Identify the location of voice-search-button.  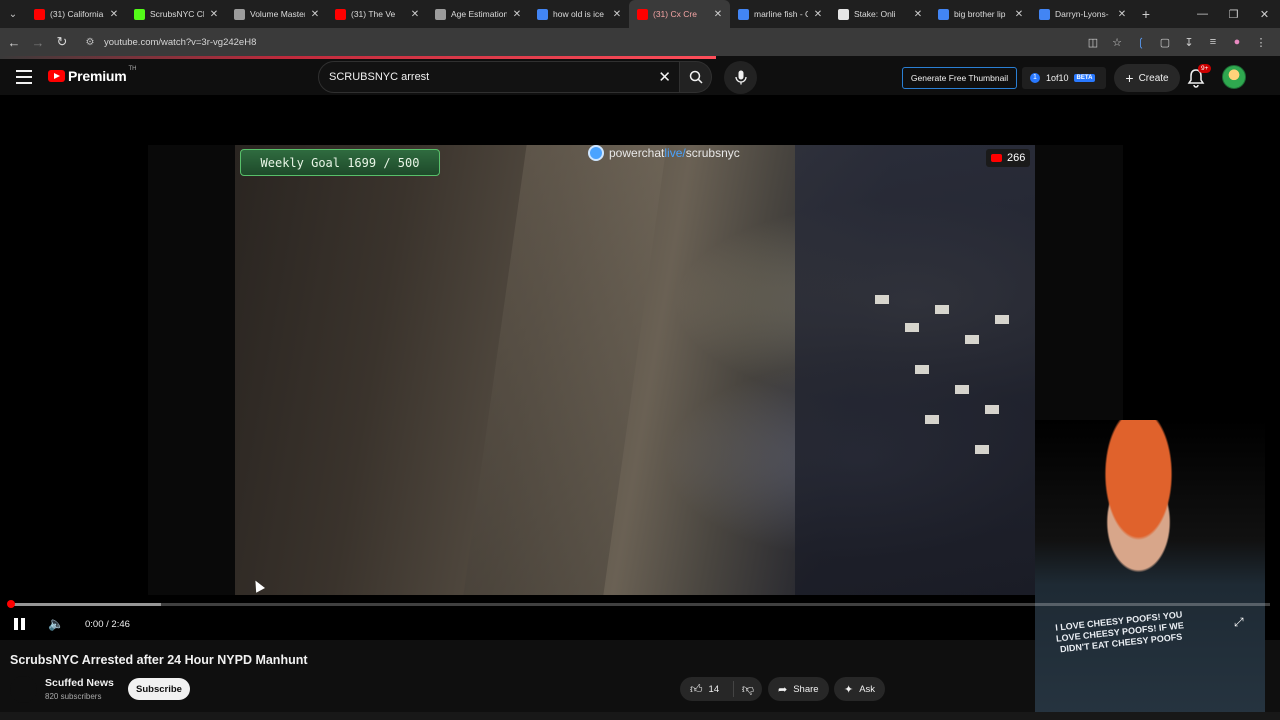
(740, 77).